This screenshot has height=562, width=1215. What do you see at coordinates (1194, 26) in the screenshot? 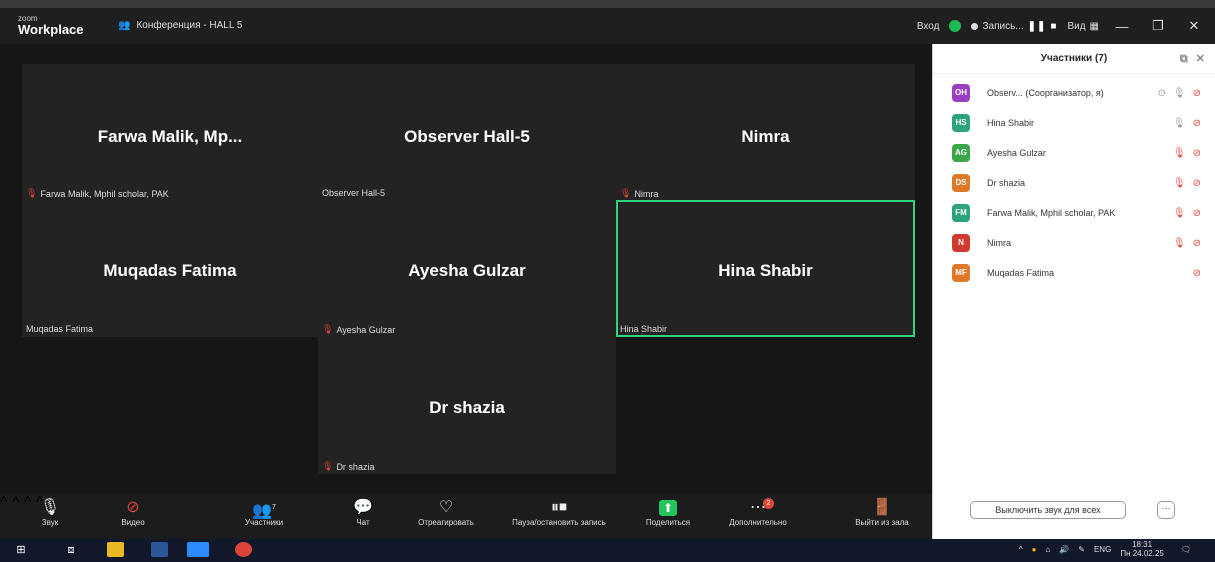
I see `close-button: ✕` at bounding box center [1194, 26].